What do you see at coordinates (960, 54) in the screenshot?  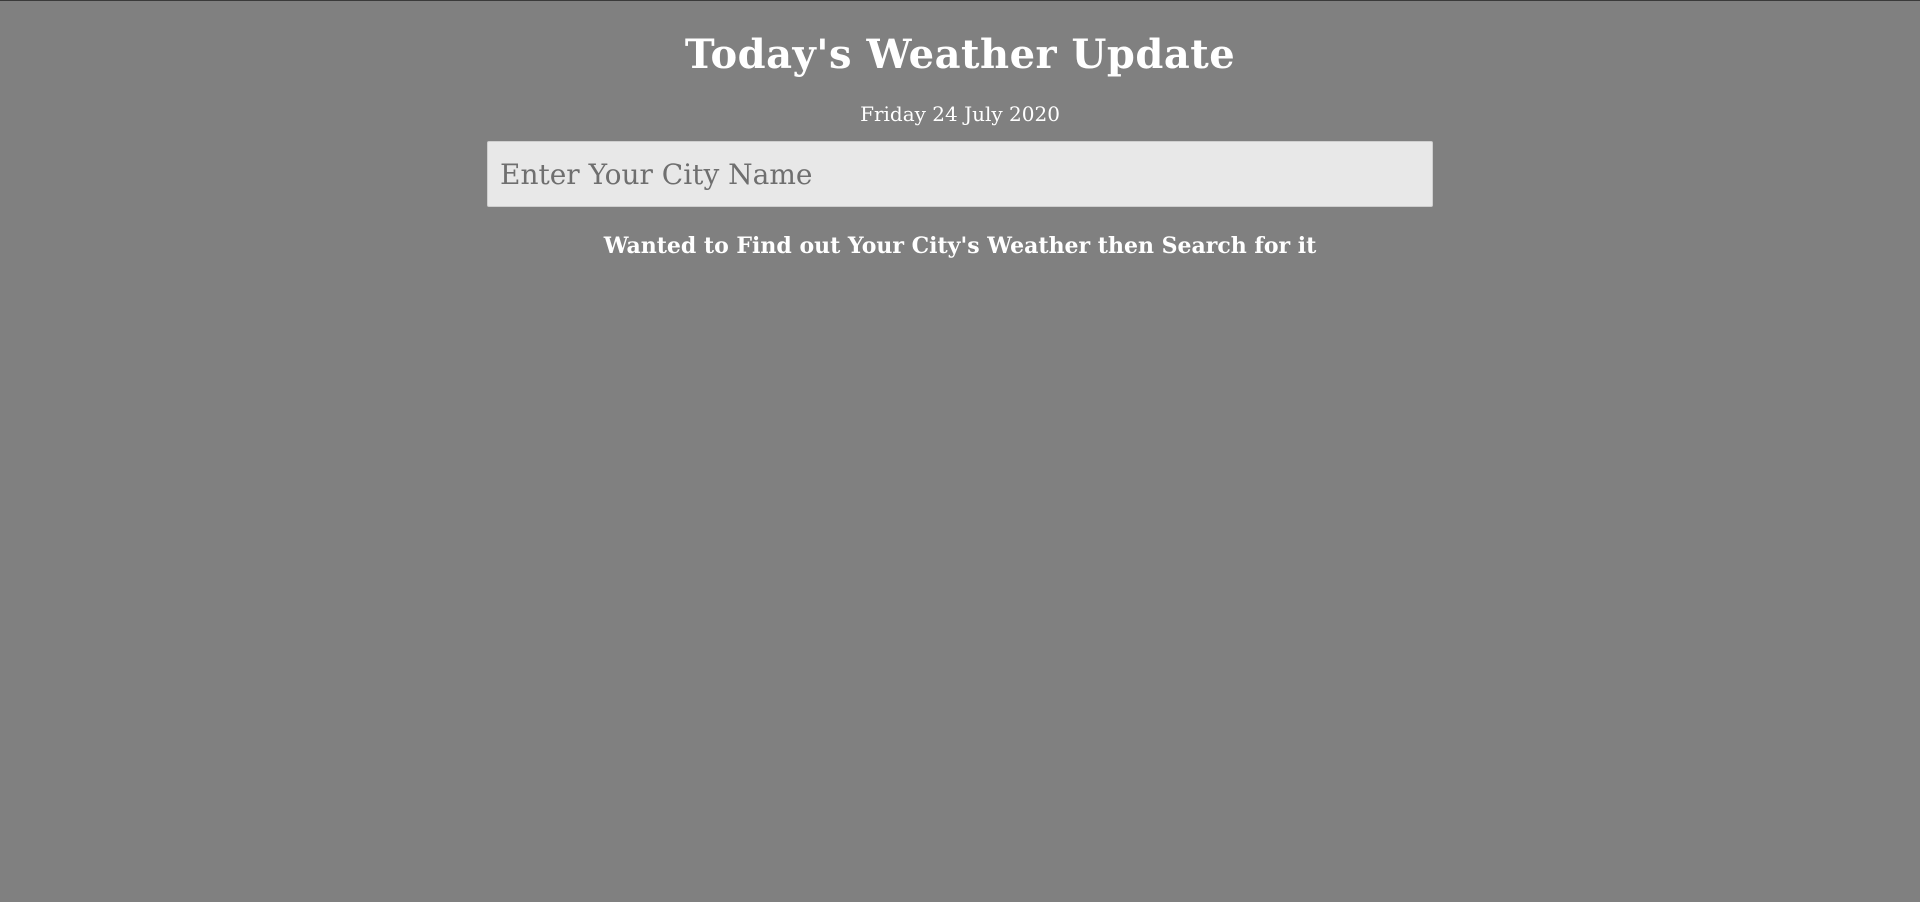 I see `page-title: Today's Weather Update` at bounding box center [960, 54].